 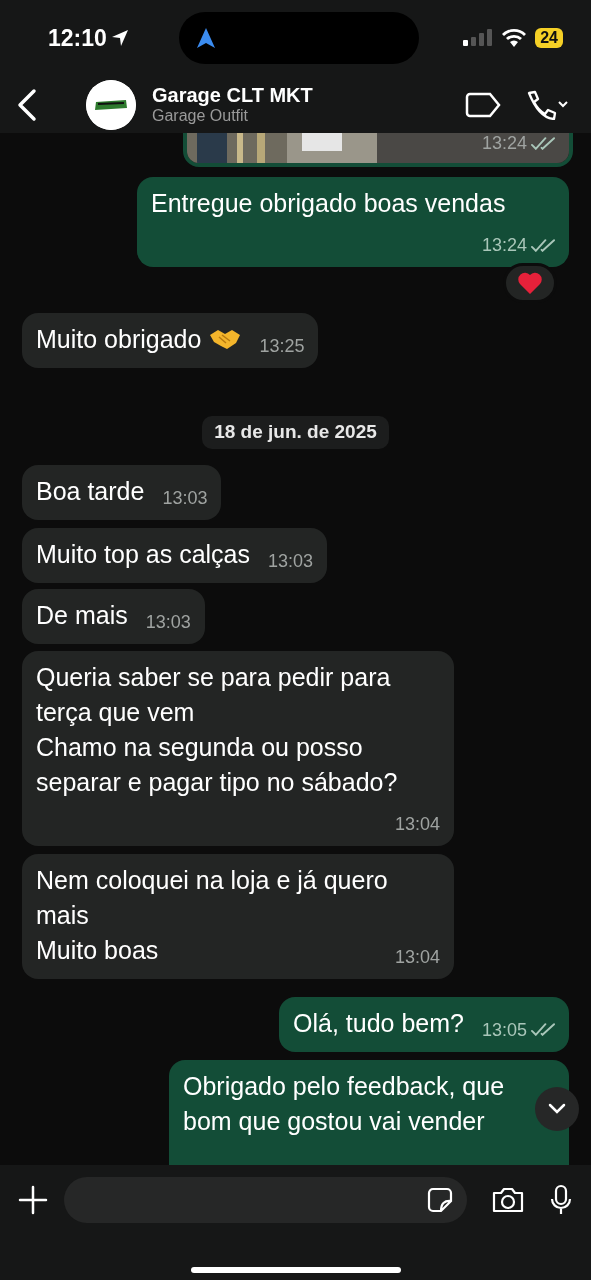 I want to click on wifi-icon, so click(x=514, y=38).